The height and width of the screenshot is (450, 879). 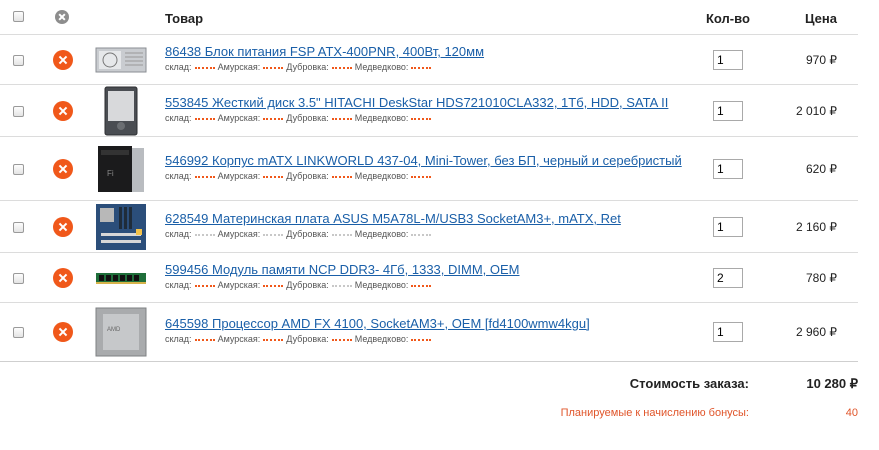 What do you see at coordinates (121, 280) in the screenshot?
I see `memory-module-image` at bounding box center [121, 280].